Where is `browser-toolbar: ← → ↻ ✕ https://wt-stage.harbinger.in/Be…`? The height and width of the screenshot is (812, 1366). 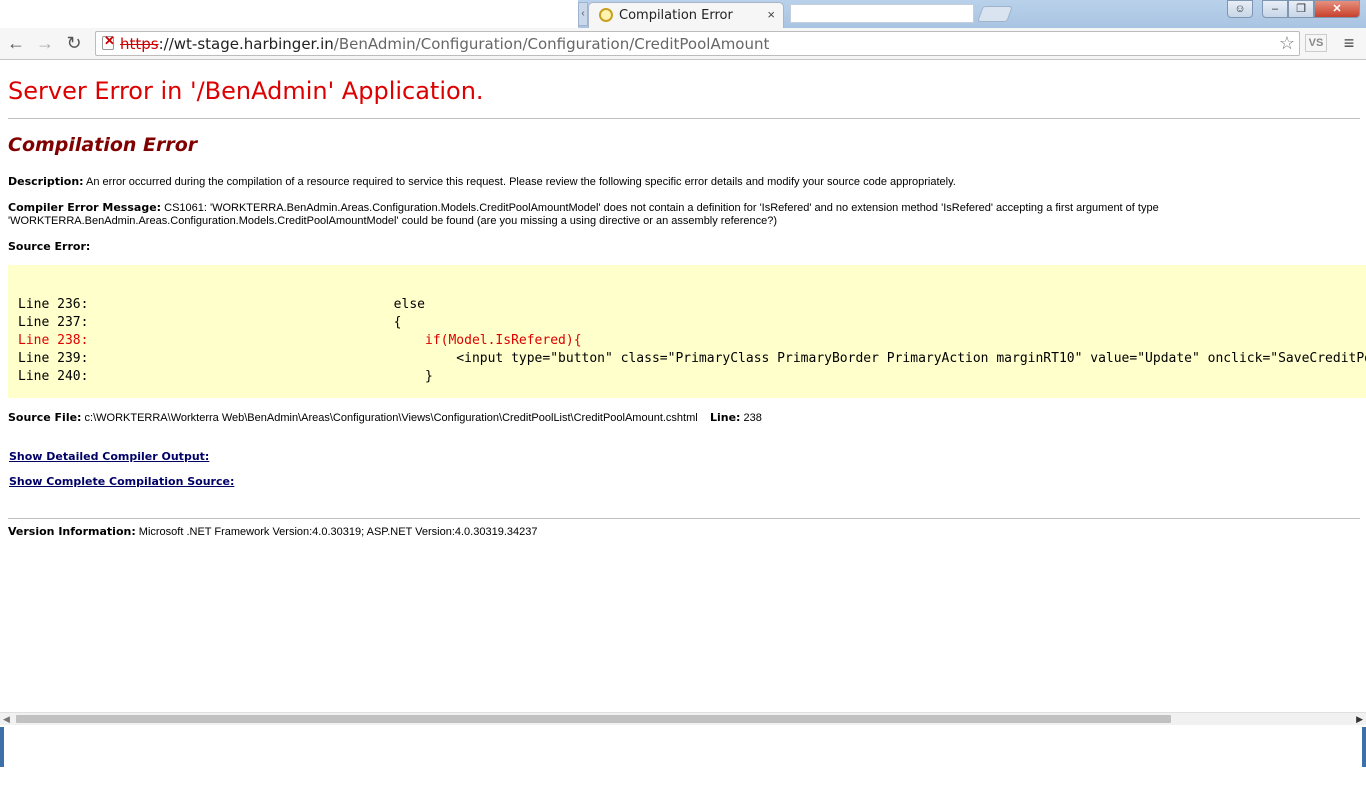 browser-toolbar: ← → ↻ ✕ https://wt-stage.harbinger.in/Be… is located at coordinates (683, 44).